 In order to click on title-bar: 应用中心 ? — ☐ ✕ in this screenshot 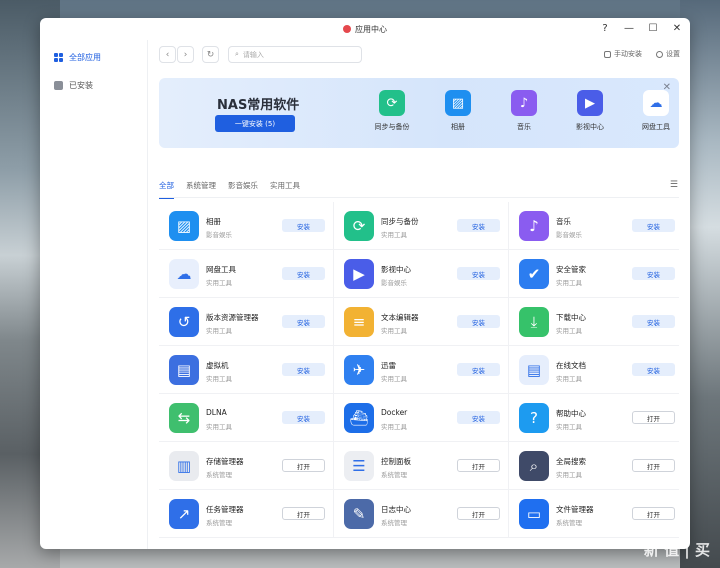, I will do `click(365, 29)`.